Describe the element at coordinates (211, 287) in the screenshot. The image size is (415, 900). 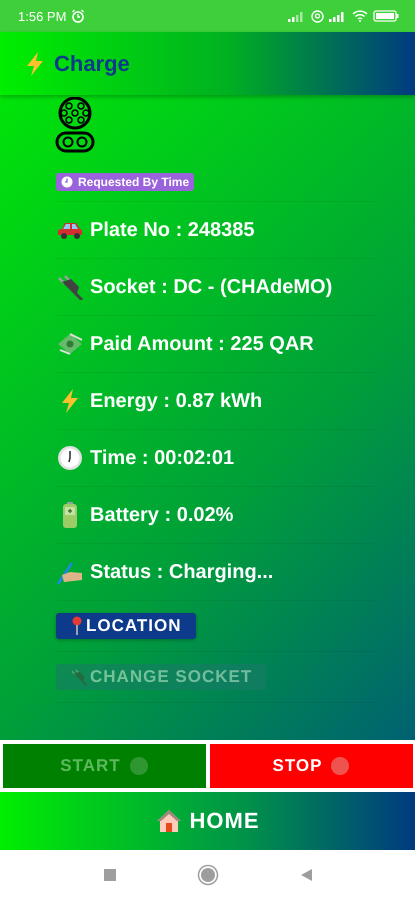
I see `info-text: Socket : DC - (CHAdeMO)` at that location.